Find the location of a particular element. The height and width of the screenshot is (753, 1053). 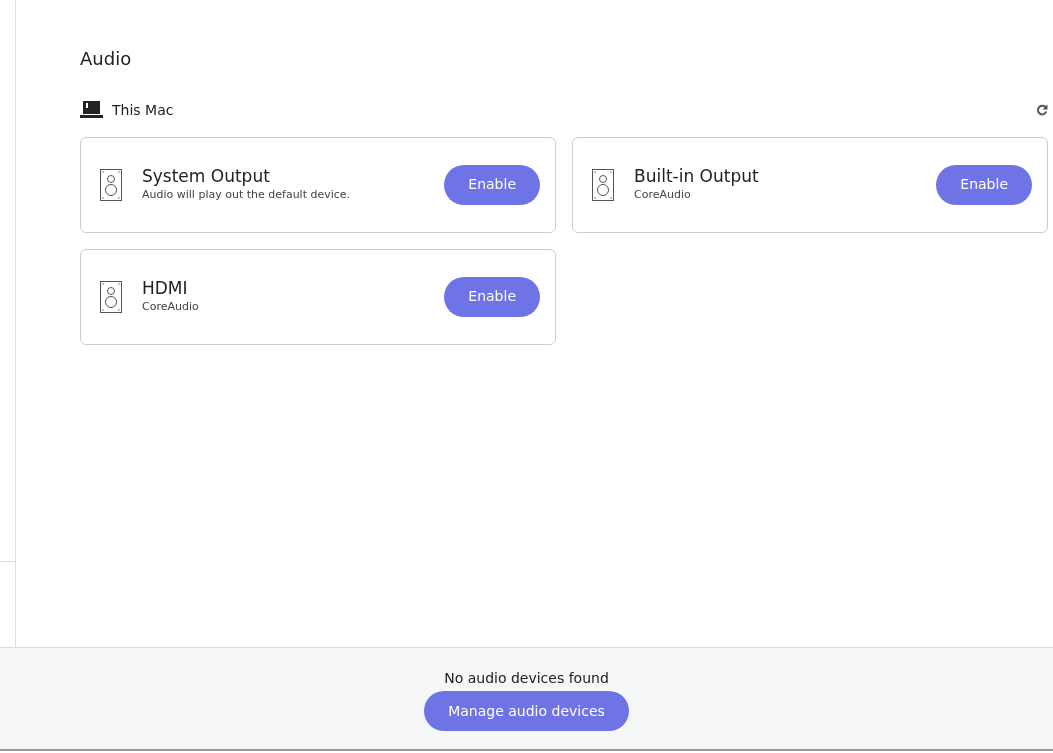

host-label: This Mac is located at coordinates (143, 110).